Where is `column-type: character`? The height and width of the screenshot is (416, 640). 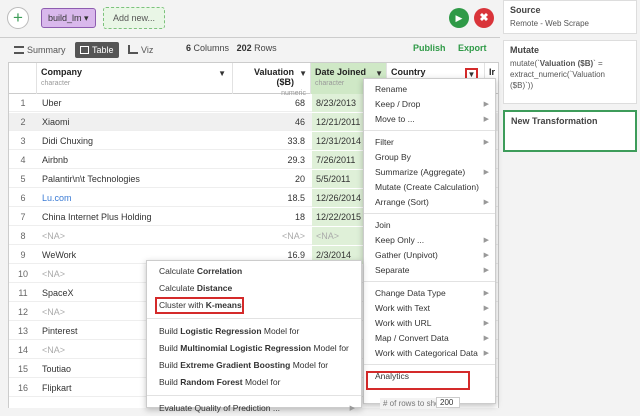 column-type: character is located at coordinates (56, 83).